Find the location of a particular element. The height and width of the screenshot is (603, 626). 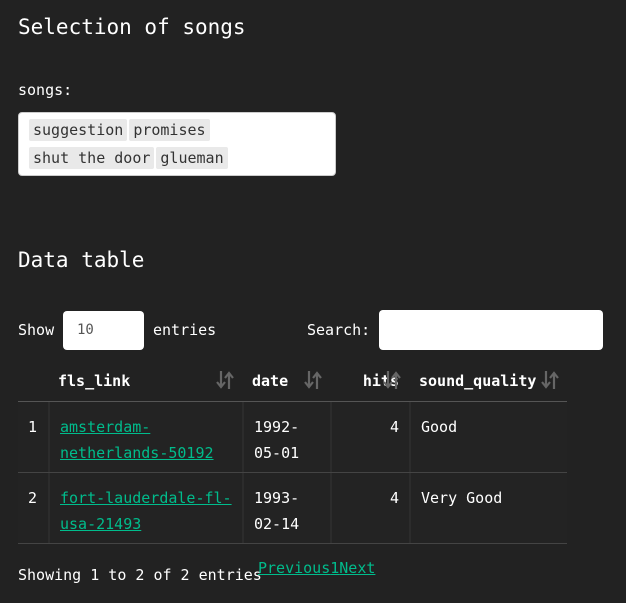

fls-link: amsterdam-netherlands-50192 is located at coordinates (137, 440).